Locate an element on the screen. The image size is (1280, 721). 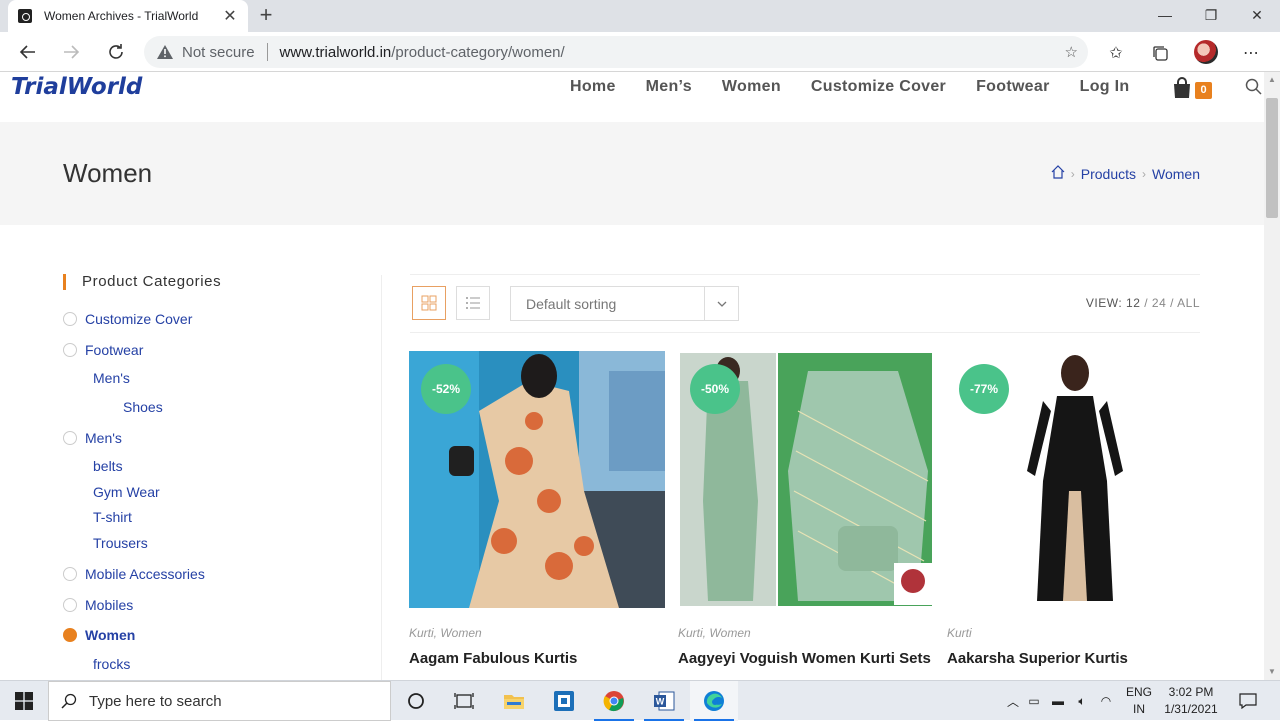
taskbar-clock: 3:02 PM 1/31/2021 is located at coordinates (1191, 701).